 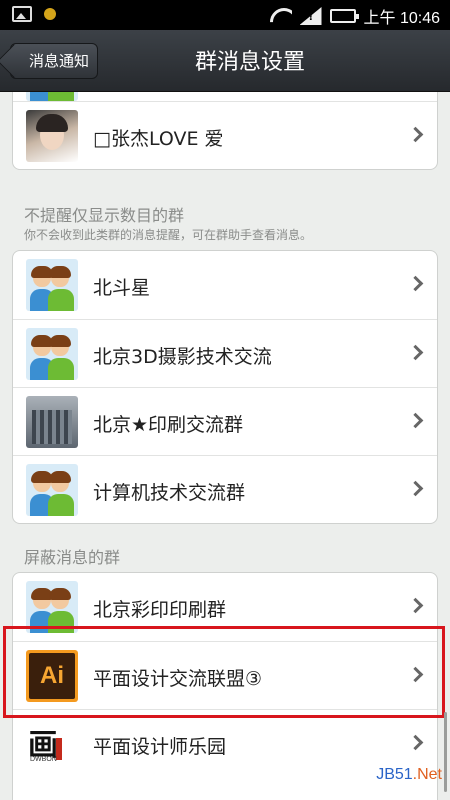 I want to click on battery-icon, so click(x=344, y=16).